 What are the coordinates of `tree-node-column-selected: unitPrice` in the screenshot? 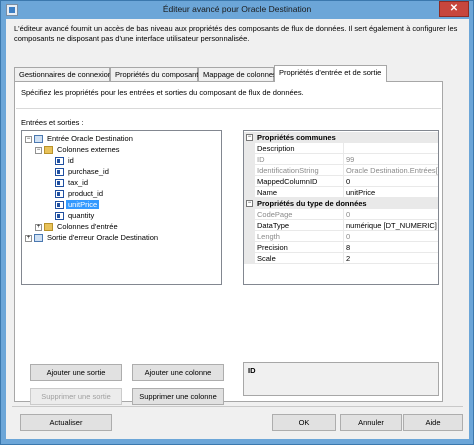 It's located at (77, 205).